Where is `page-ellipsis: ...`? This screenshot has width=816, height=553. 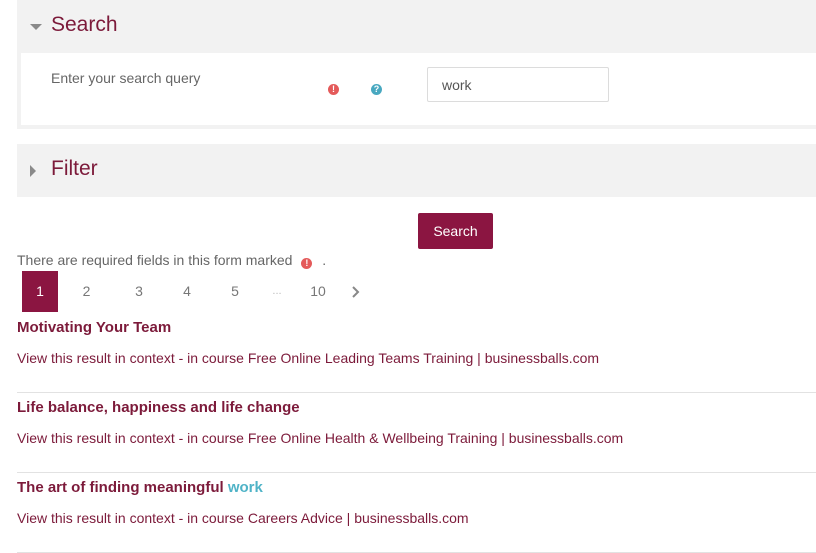
page-ellipsis: ... is located at coordinates (277, 291).